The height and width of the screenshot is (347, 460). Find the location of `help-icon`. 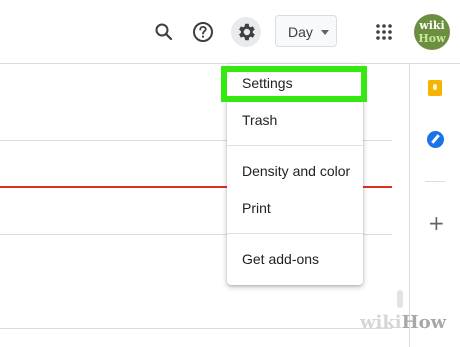

help-icon is located at coordinates (203, 32).